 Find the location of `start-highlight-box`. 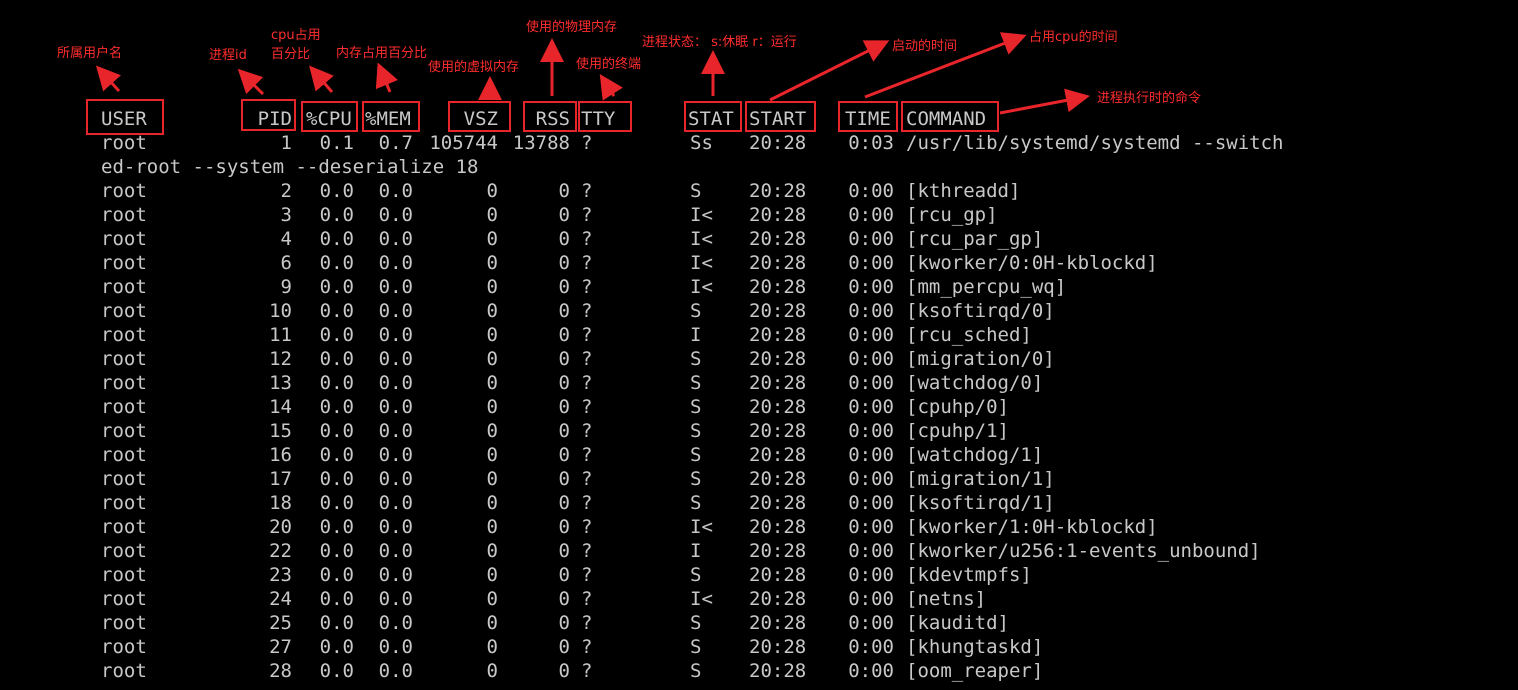

start-highlight-box is located at coordinates (780, 116).